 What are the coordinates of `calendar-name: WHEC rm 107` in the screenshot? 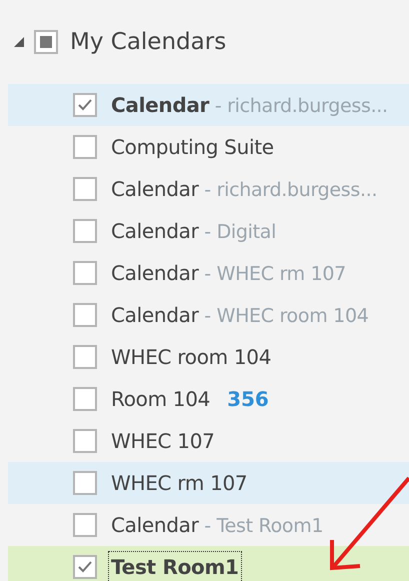 It's located at (179, 483).